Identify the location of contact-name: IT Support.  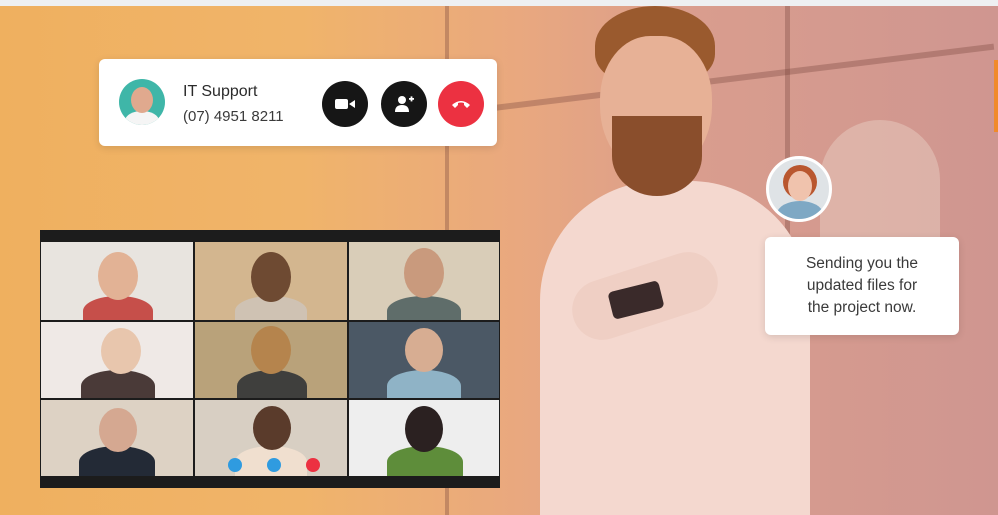
(220, 91).